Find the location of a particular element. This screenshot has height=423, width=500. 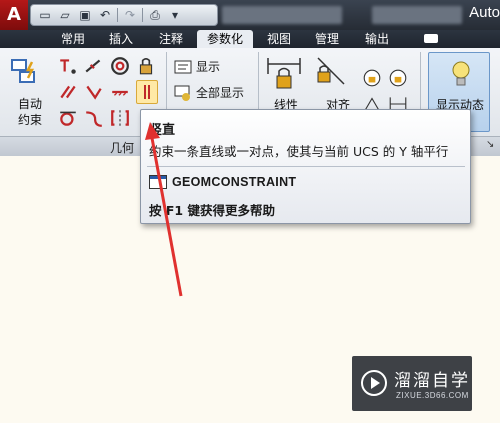

play-logo-icon is located at coordinates (374, 383).